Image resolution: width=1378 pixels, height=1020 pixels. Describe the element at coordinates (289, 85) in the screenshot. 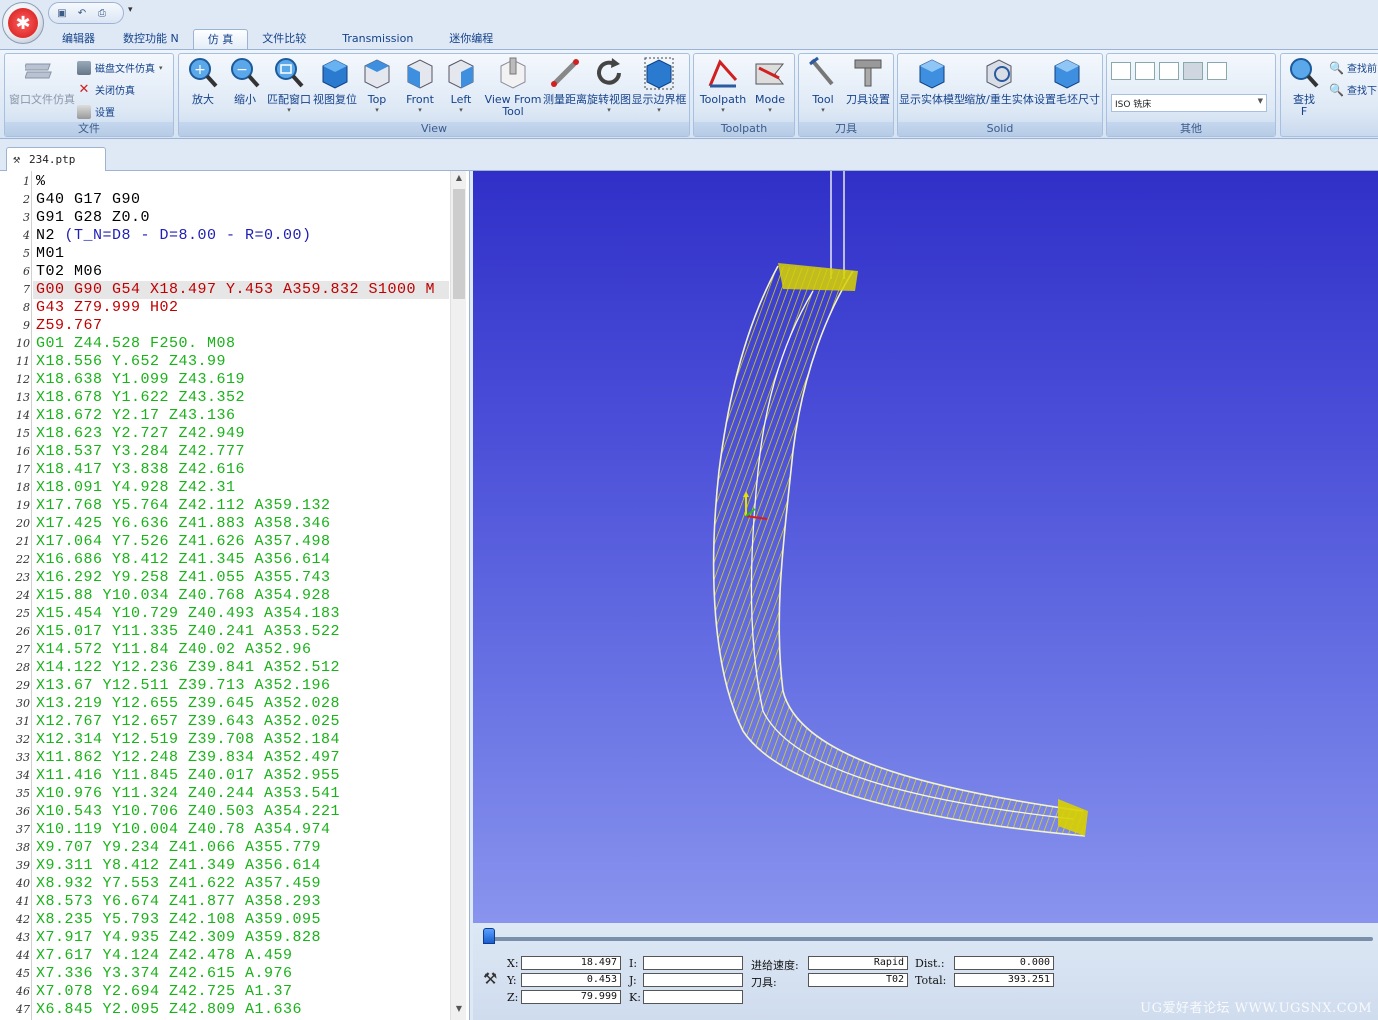

I see `fit-window-button: 匹配窗口 ▾` at that location.